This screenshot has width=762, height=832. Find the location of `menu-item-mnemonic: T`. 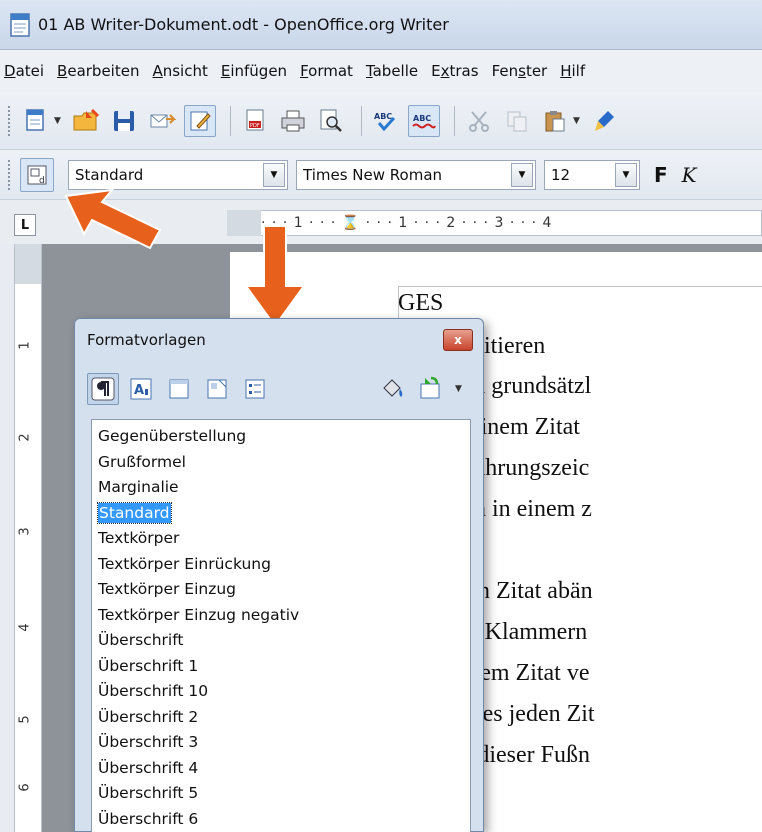

menu-item-mnemonic: T is located at coordinates (369, 71).